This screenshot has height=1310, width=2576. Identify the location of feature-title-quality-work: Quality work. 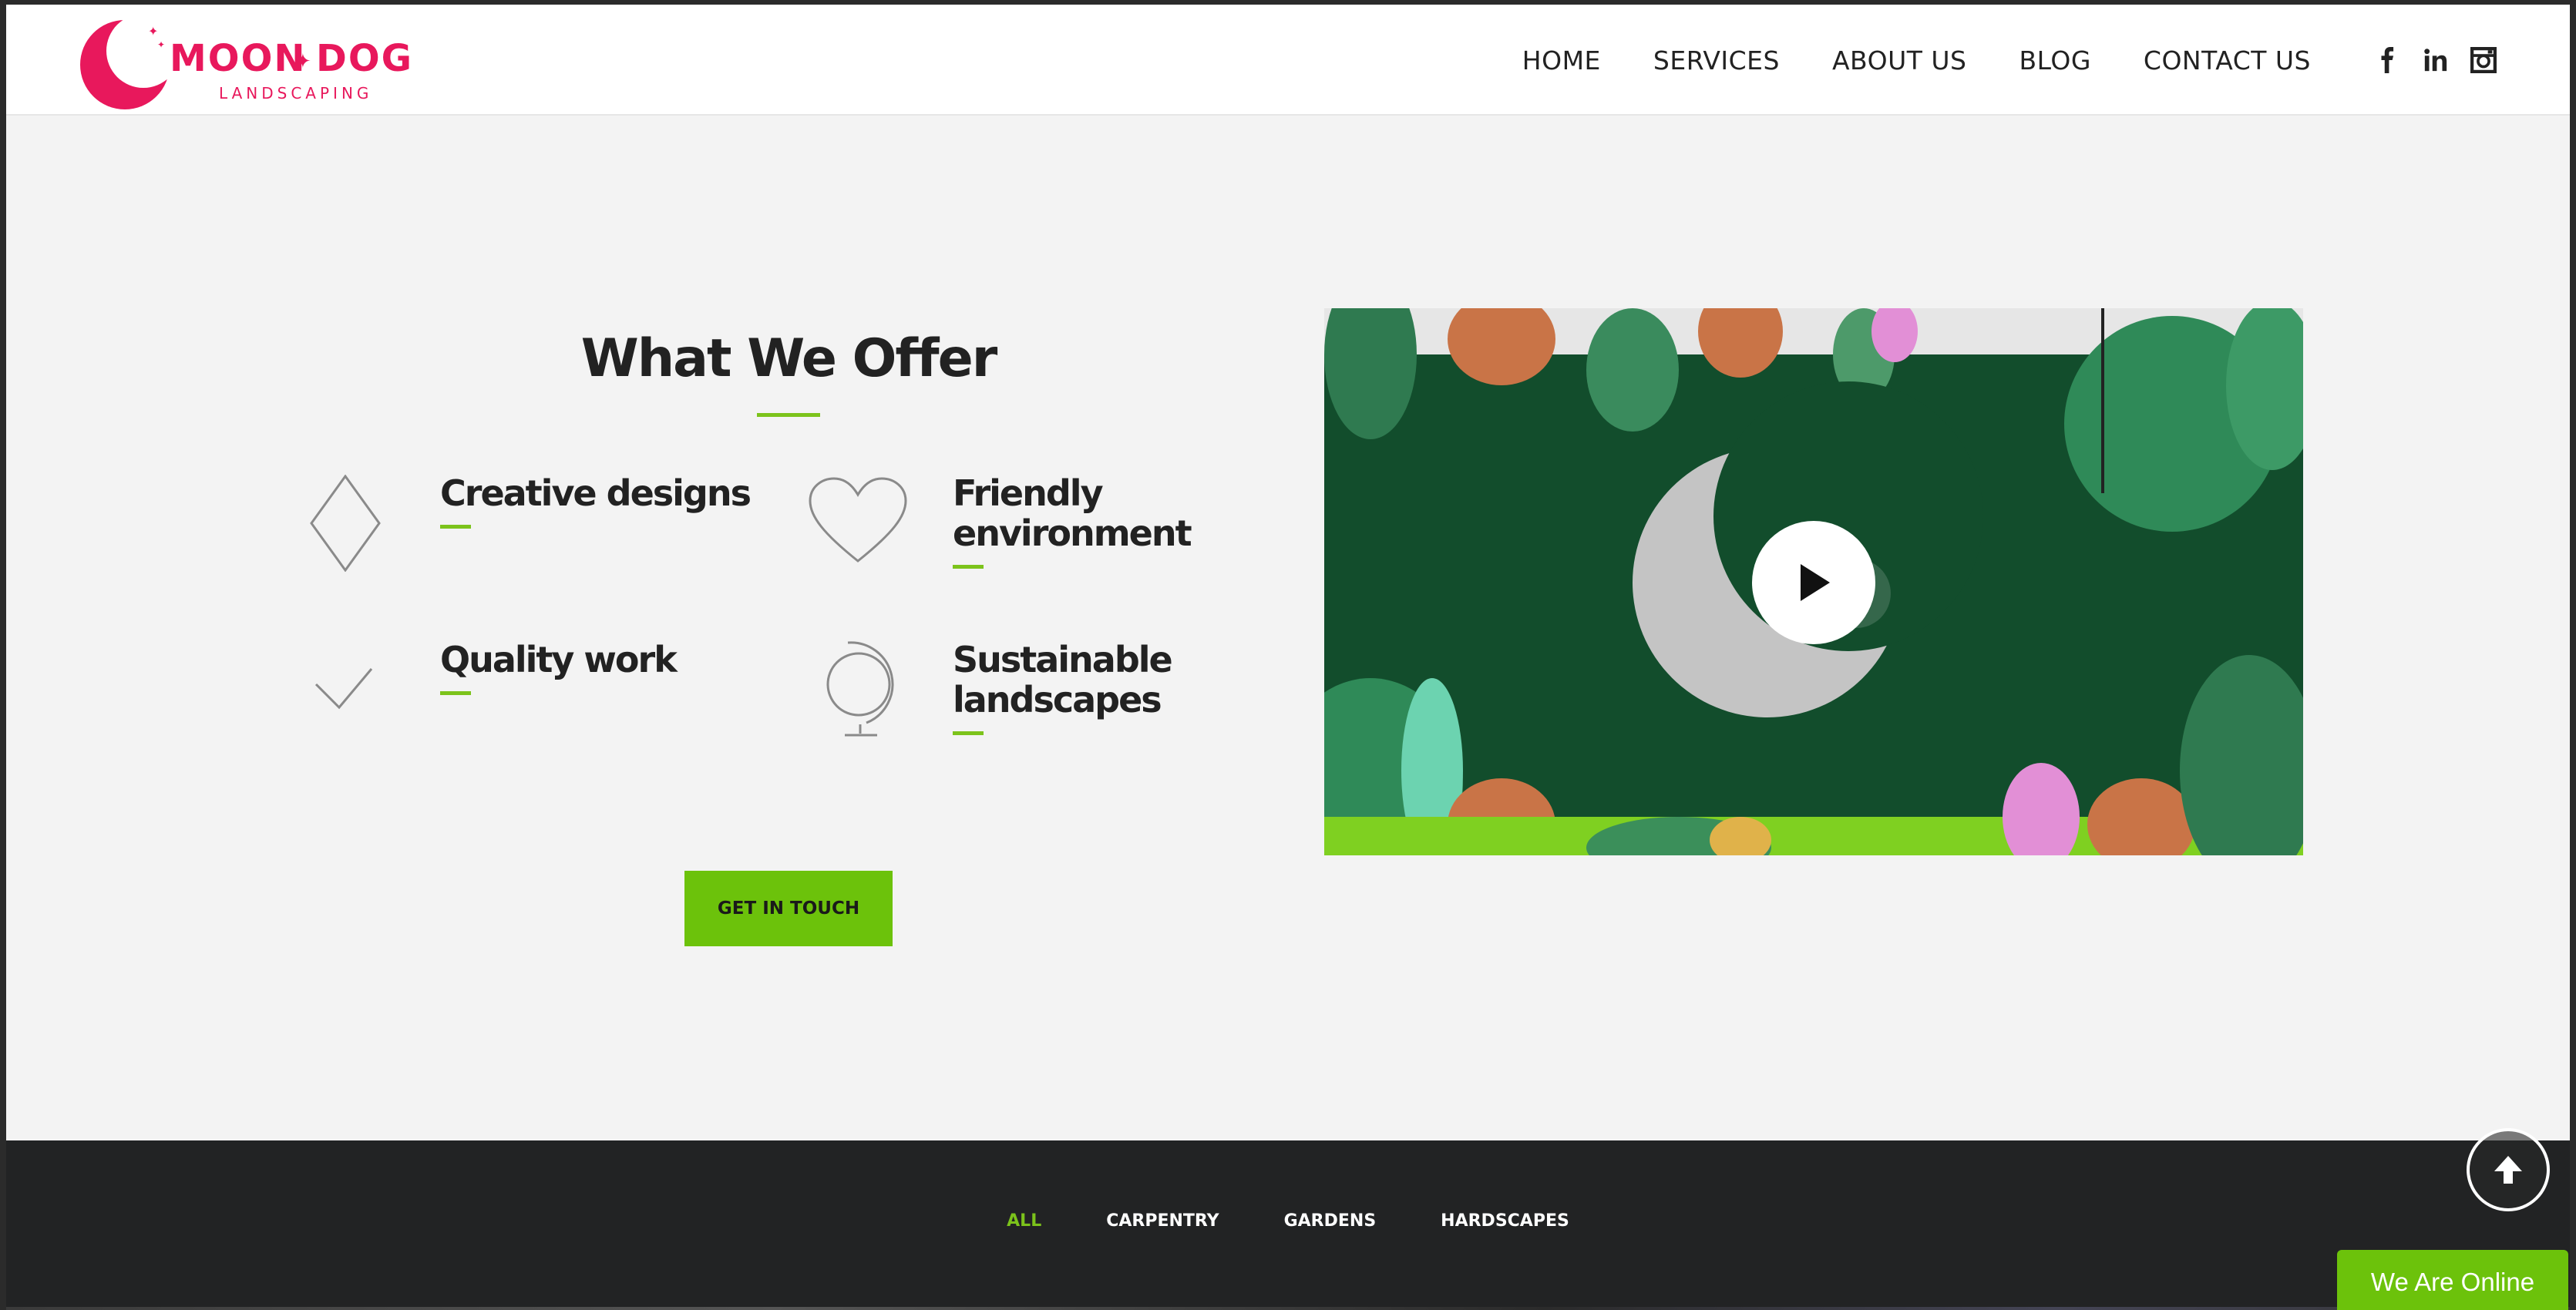
(559, 659).